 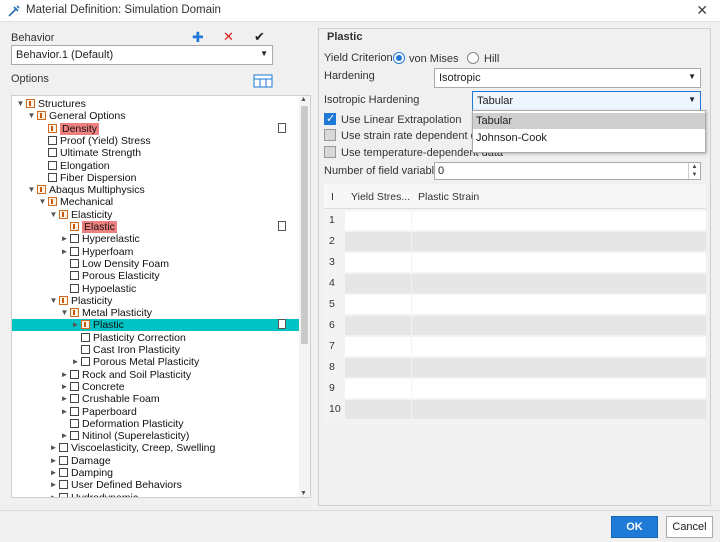 I want to click on von-mises-radio, so click(x=399, y=58).